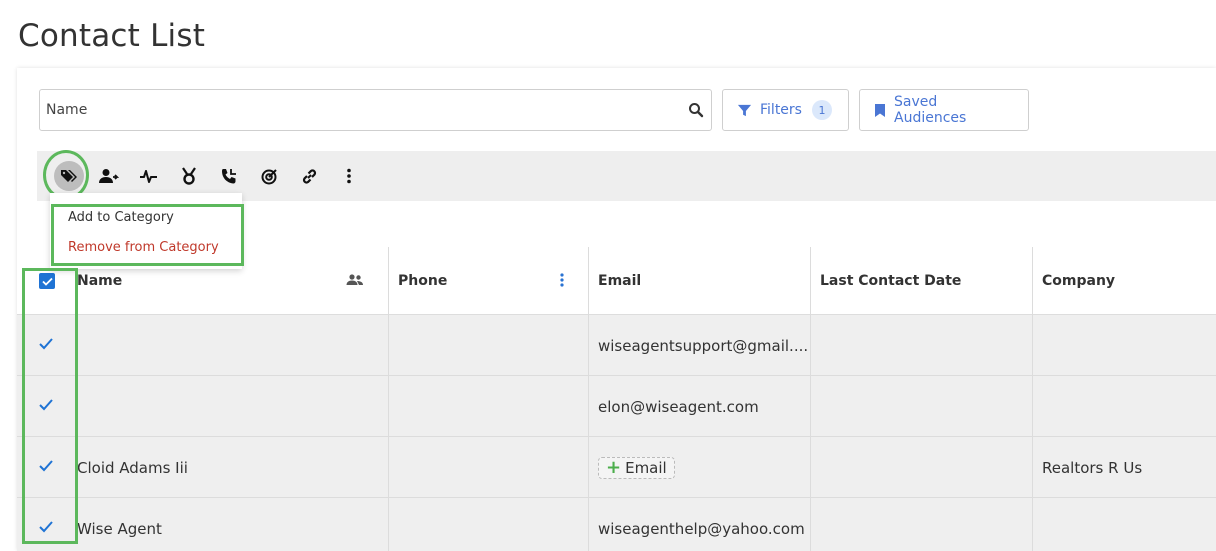 The height and width of the screenshot is (551, 1216). I want to click on filters-button: Filters 1, so click(785, 110).